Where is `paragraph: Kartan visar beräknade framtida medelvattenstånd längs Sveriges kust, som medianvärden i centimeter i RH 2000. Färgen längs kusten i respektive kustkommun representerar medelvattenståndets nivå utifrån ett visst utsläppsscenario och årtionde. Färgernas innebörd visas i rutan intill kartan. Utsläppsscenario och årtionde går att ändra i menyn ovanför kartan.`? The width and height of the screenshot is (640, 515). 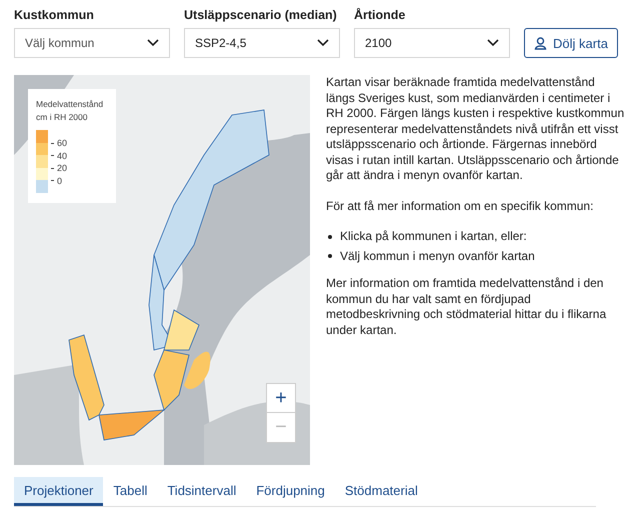
paragraph: Kartan visar beräknade framtida medelvattenstånd längs Sveriges kust, som medianvärden i centimeter i RH 2000. Färgen längs kusten i respektive kustkommun representerar medelvattenståndets nivå utifrån ett visst utsläppsscenario och årtionde. Färgernas innebörd visas i rutan intill kartan. Utsläppsscenario och årtionde går att ändra i menyn ovanför kartan. is located at coordinates (476, 129).